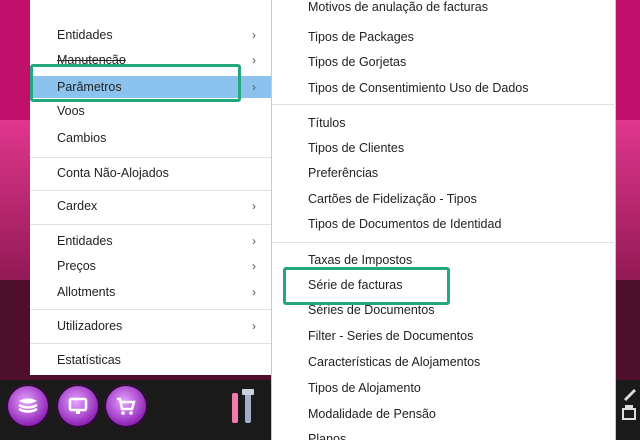 The width and height of the screenshot is (640, 440). What do you see at coordinates (444, 285) in the screenshot?
I see `submenu-item-serie-facturas: Série de facturas` at bounding box center [444, 285].